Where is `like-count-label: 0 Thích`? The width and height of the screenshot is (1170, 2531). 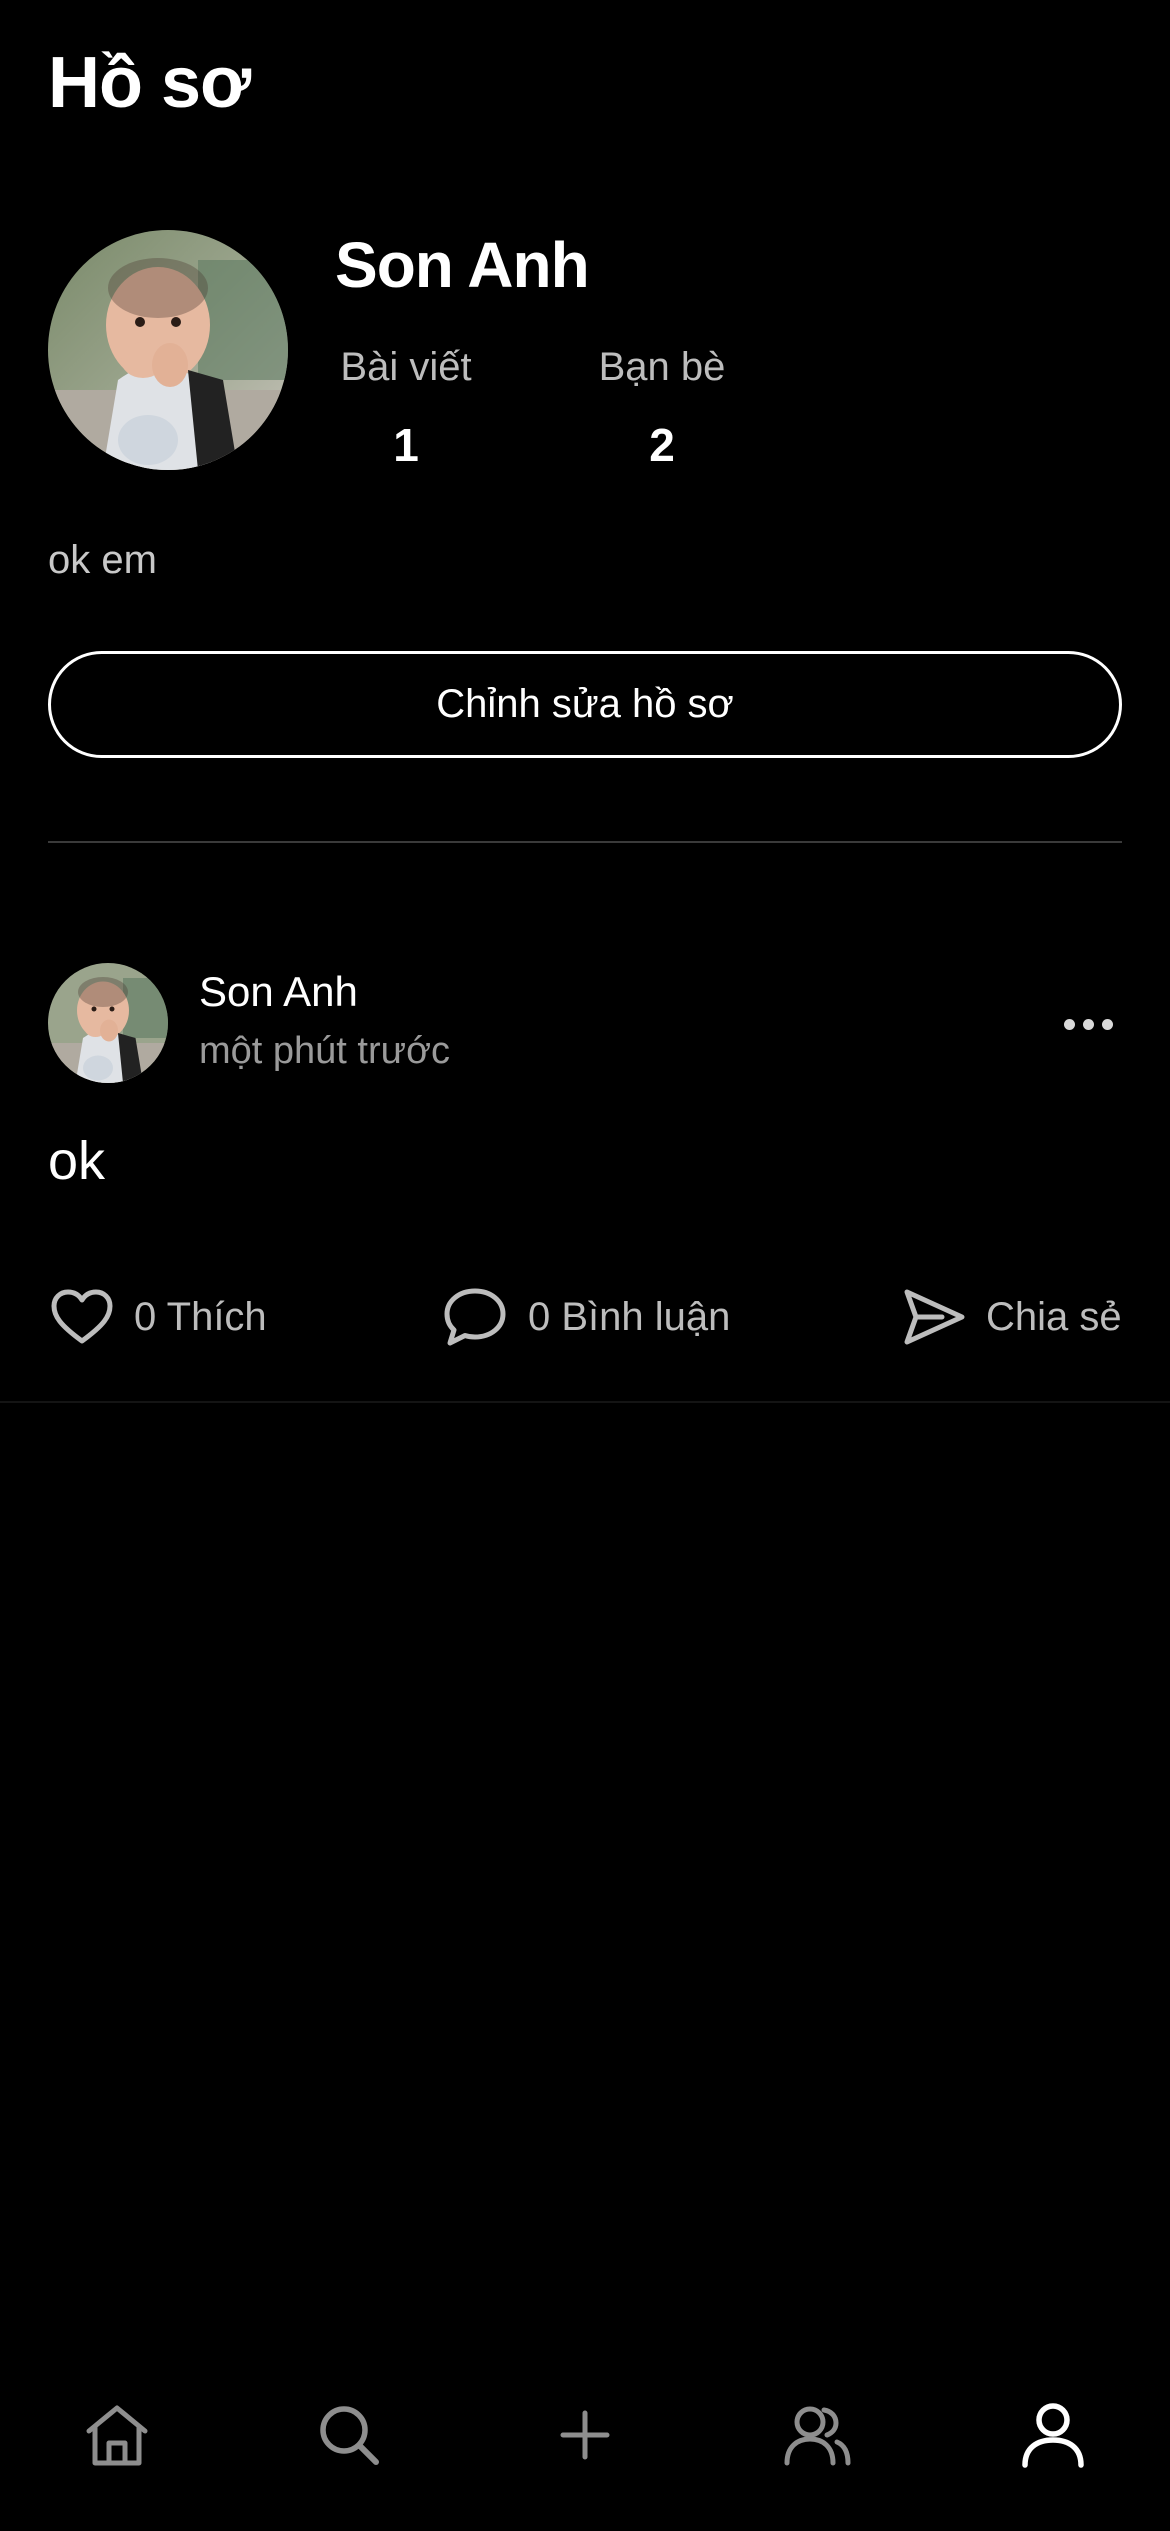
like-count-label: 0 Thích is located at coordinates (200, 1316).